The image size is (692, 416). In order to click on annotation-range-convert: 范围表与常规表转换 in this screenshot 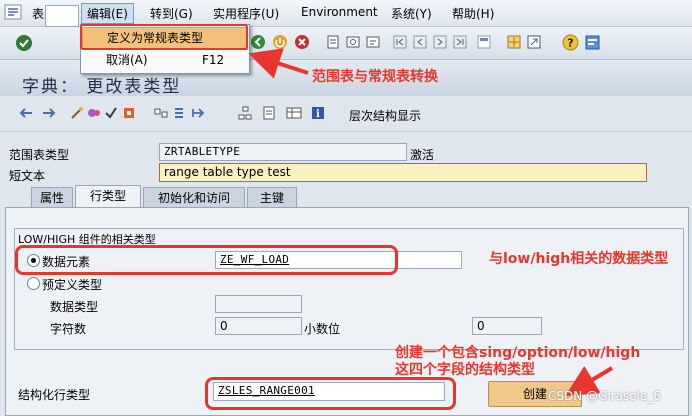, I will do `click(375, 77)`.